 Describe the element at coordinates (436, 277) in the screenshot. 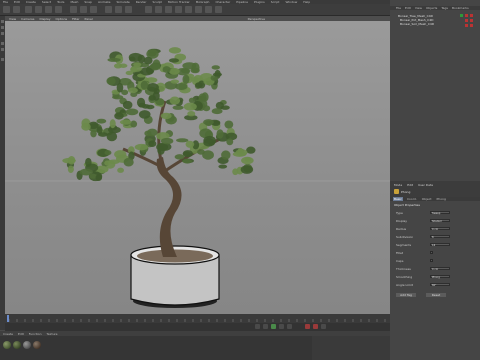

I see `attr-field-value: Phong` at that location.